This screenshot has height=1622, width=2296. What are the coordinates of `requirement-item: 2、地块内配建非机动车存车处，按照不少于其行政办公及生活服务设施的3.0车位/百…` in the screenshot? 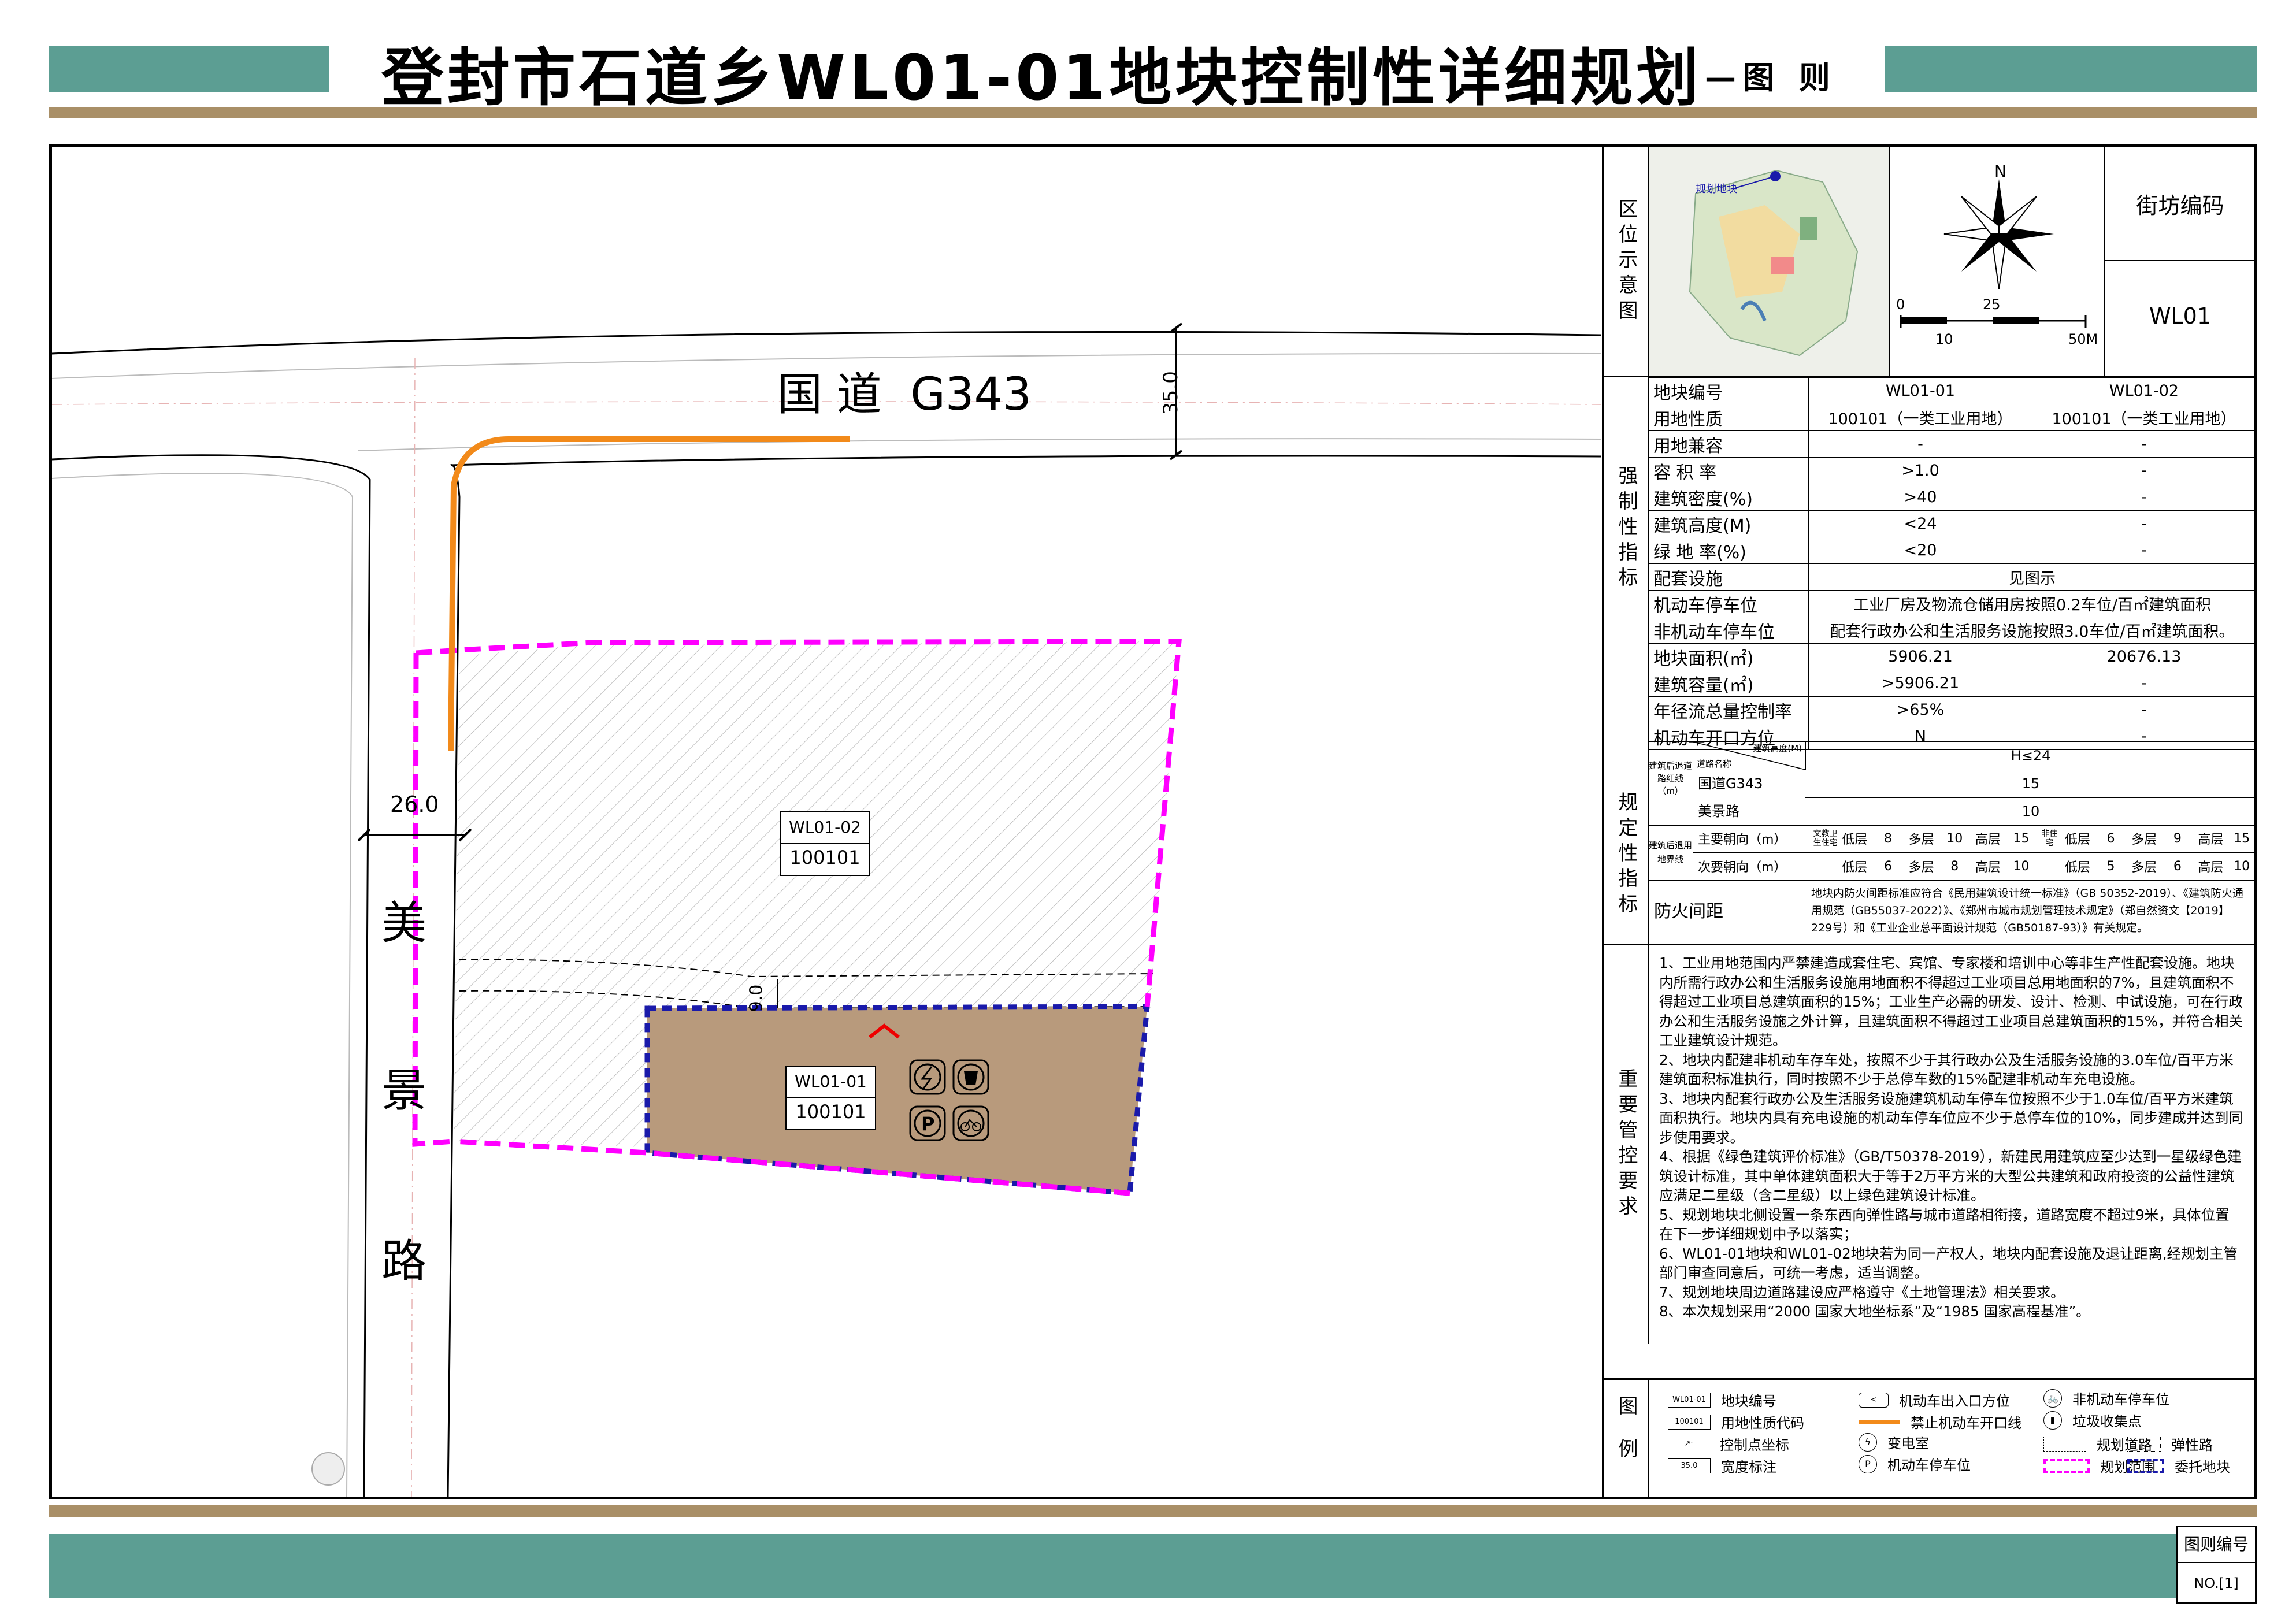 It's located at (1946, 1069).